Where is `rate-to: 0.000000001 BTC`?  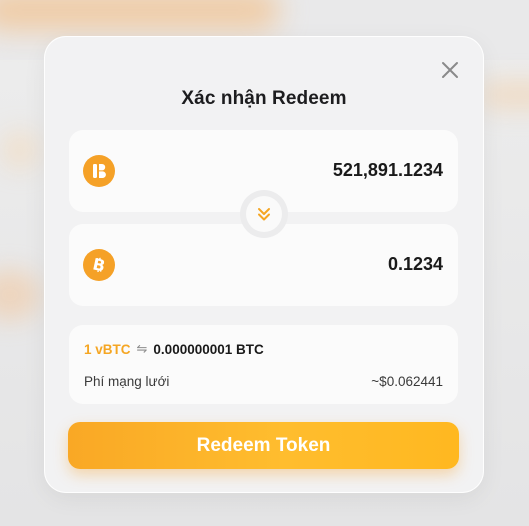
rate-to: 0.000000001 BTC is located at coordinates (208, 349).